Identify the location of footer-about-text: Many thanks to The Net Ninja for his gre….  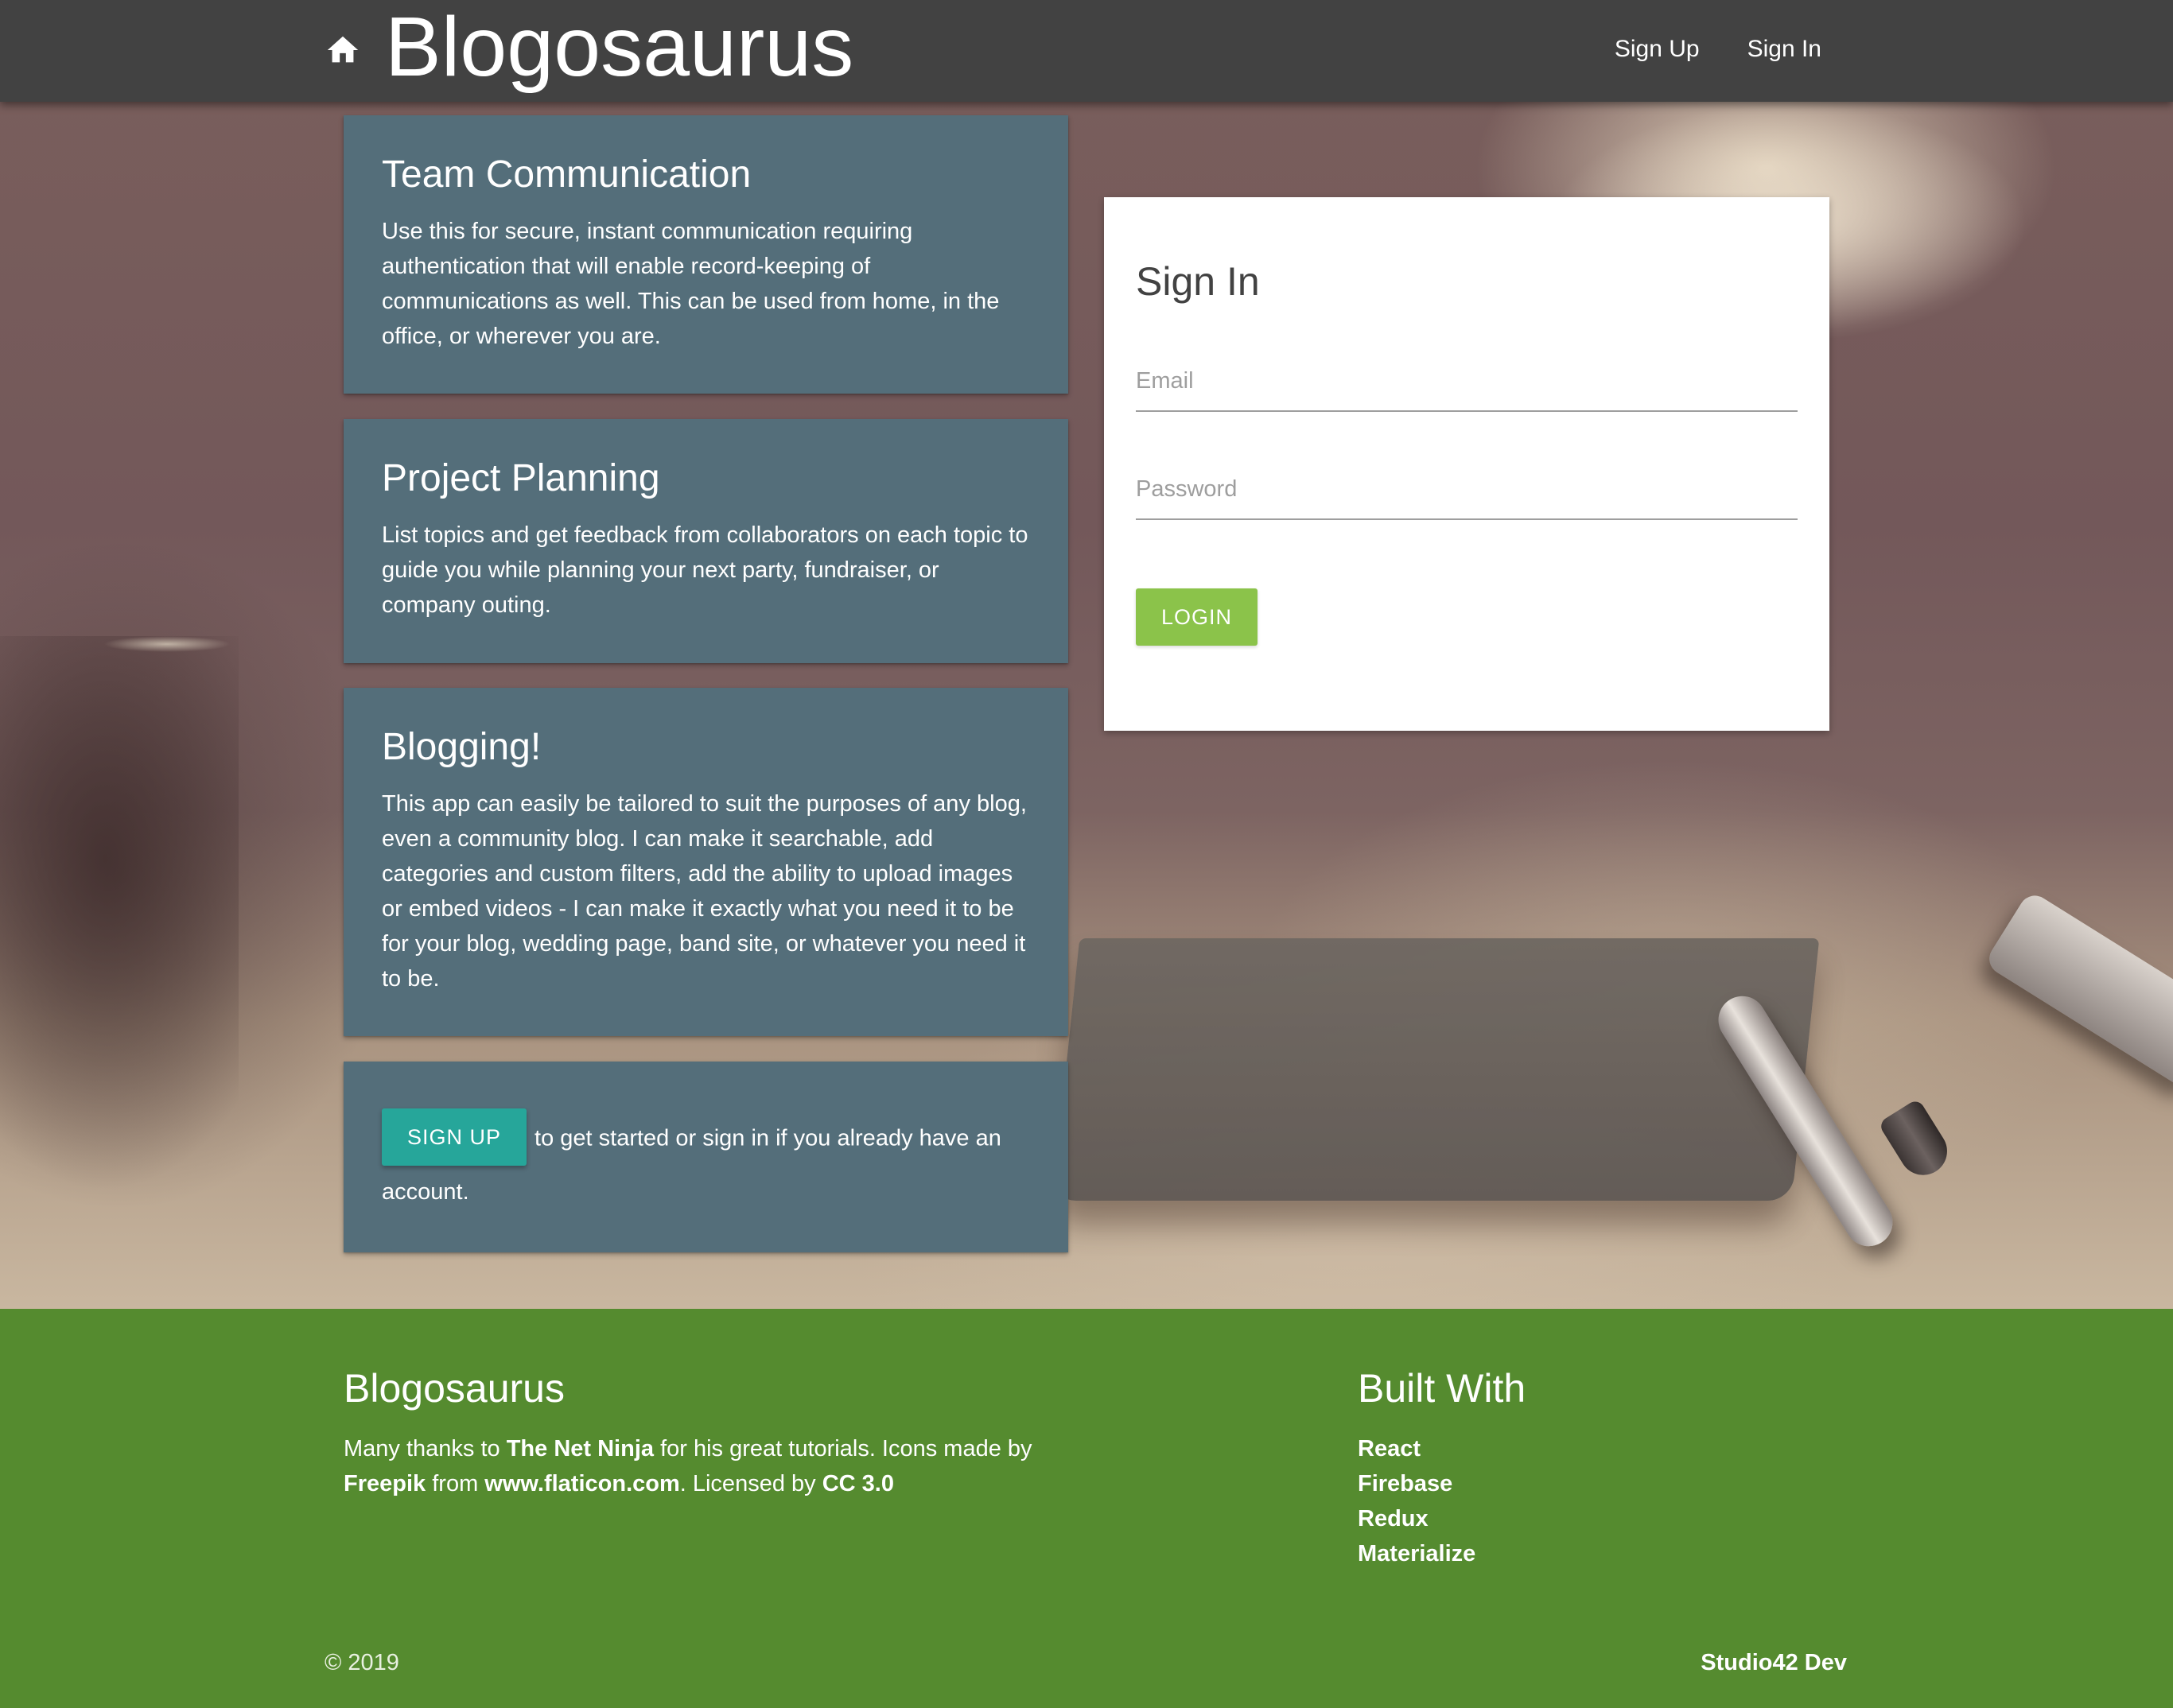
(709, 1466).